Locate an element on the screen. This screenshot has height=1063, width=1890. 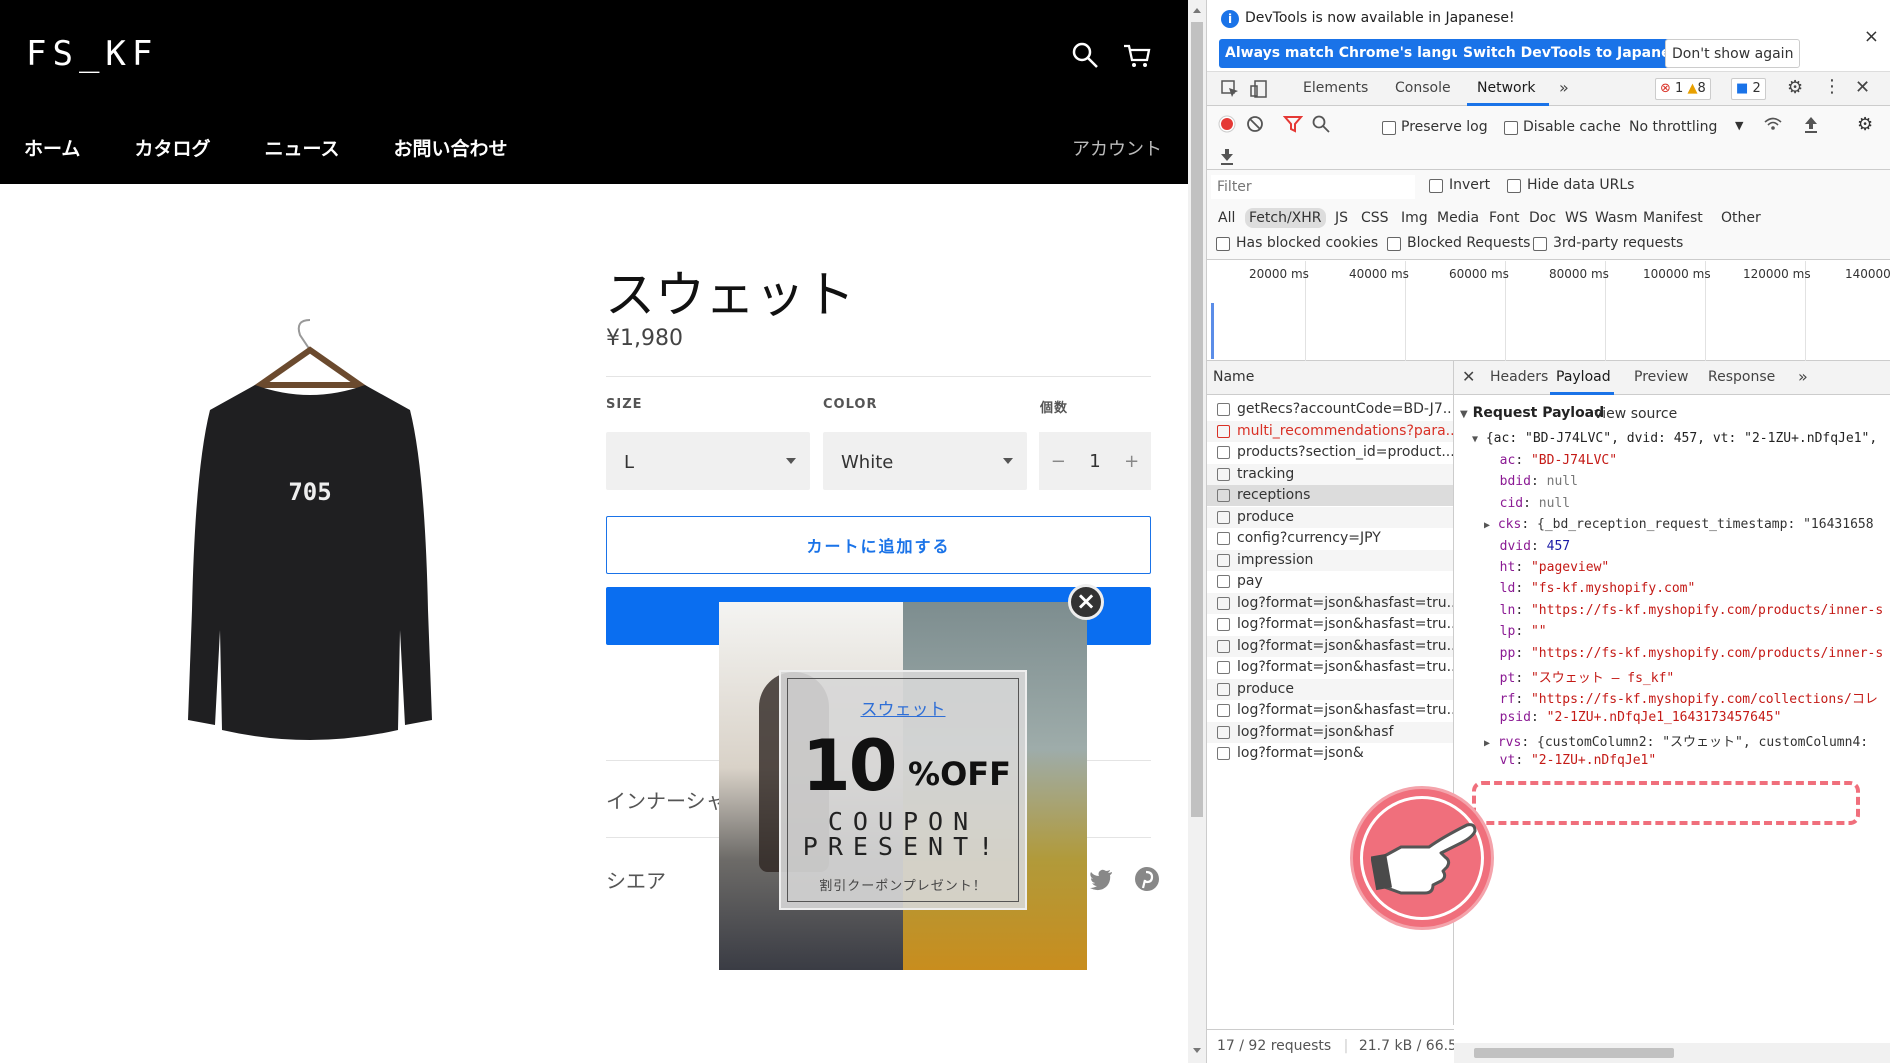
inspect-icon is located at coordinates (1230, 89).